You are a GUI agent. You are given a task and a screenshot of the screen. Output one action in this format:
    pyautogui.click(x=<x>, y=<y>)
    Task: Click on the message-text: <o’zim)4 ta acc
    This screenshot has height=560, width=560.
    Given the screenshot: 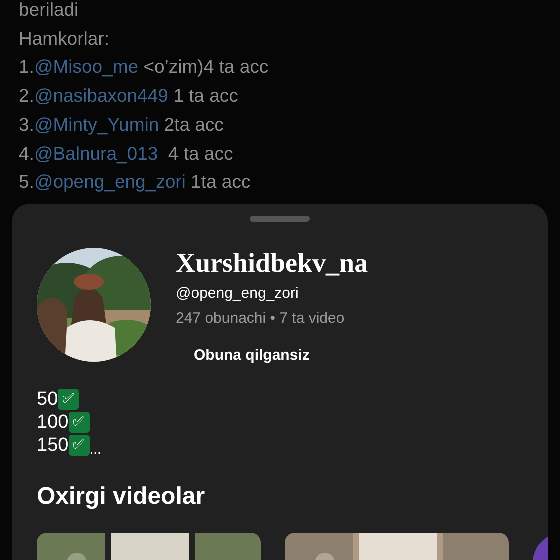 What is the action you would take?
    pyautogui.click(x=205, y=67)
    